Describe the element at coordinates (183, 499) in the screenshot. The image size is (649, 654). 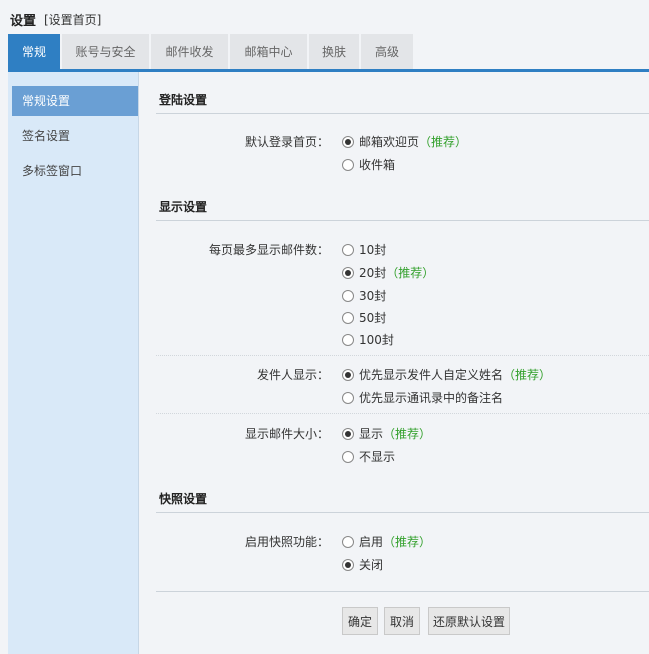
I see `section-title-snapshot: 快照设置` at that location.